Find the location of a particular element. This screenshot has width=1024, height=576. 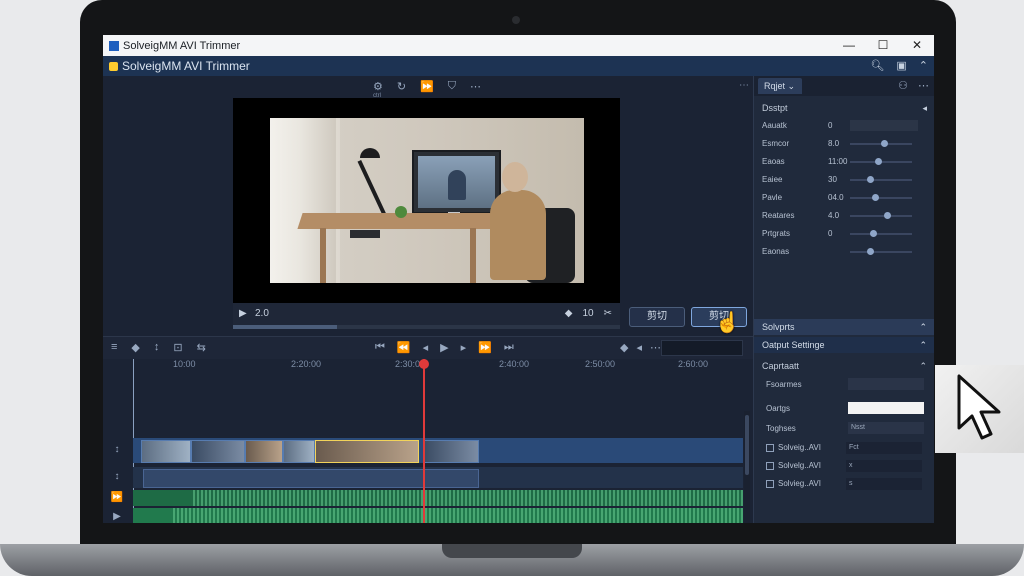

video-clip-strip is located at coordinates (311, 478).